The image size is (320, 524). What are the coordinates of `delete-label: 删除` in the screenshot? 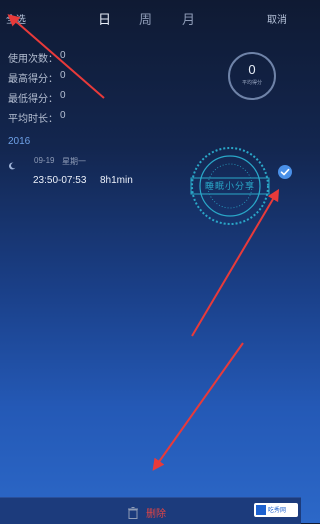 It's located at (156, 514).